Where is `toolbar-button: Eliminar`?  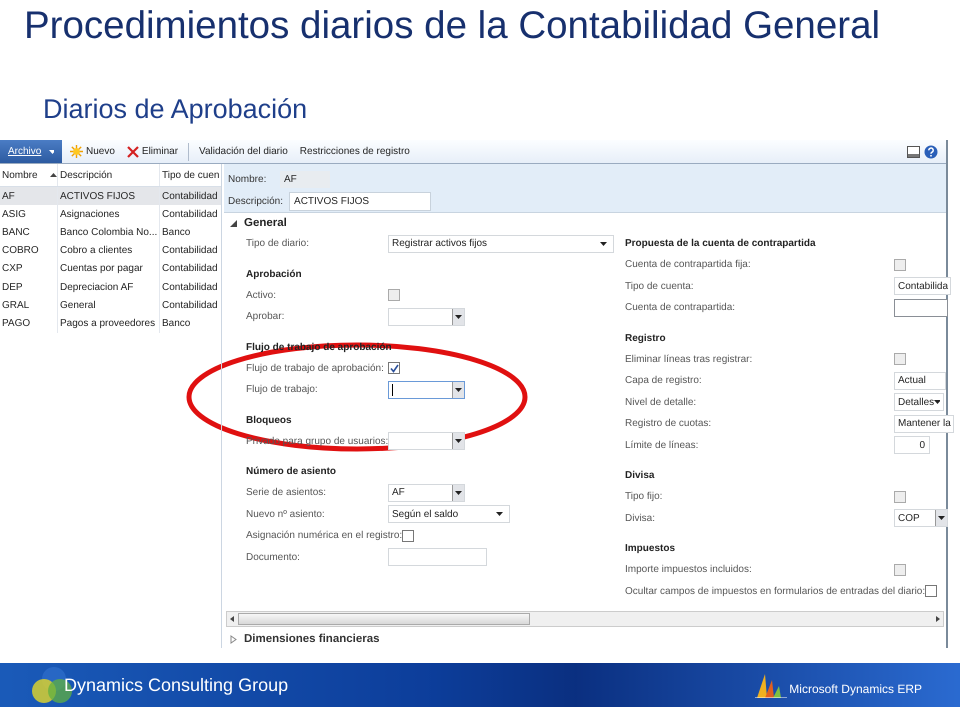
toolbar-button: Eliminar is located at coordinates (152, 152).